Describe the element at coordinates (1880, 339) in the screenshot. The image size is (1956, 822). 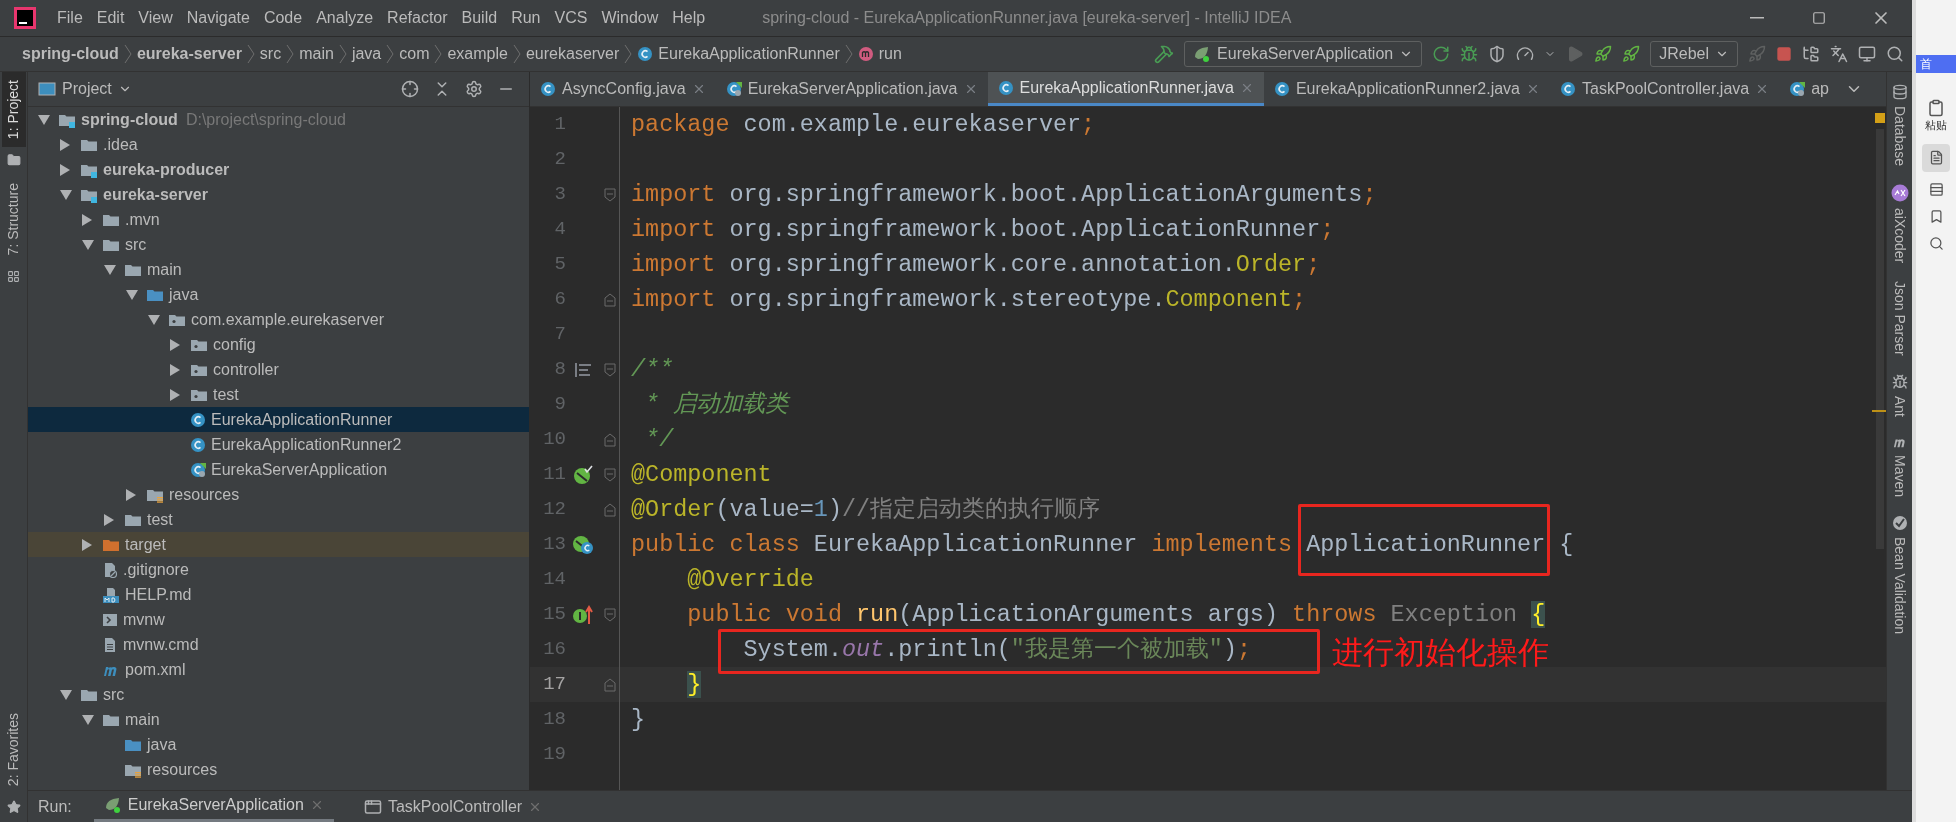
I see `scrollbar` at that location.